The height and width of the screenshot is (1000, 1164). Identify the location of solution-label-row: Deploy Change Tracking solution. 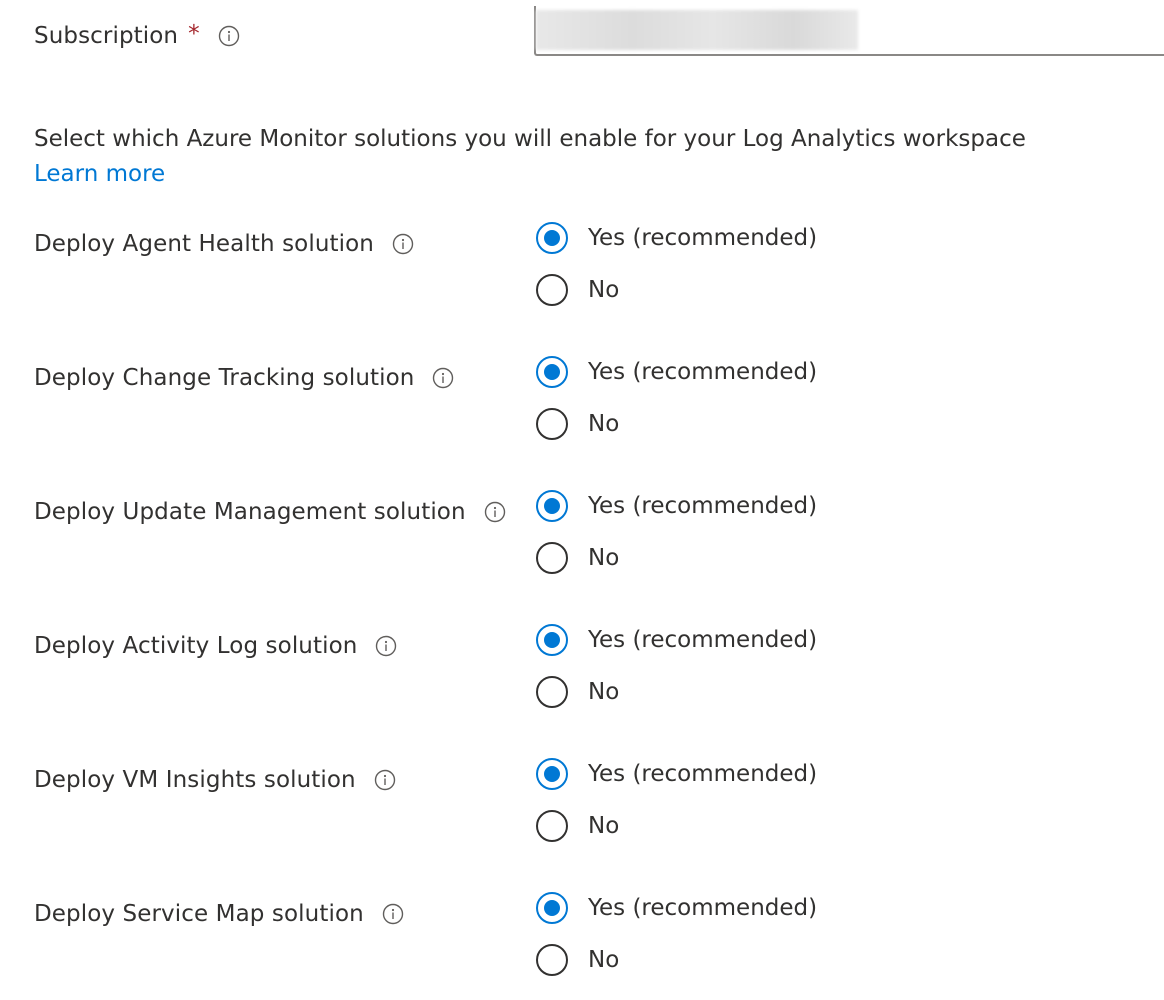
(244, 378).